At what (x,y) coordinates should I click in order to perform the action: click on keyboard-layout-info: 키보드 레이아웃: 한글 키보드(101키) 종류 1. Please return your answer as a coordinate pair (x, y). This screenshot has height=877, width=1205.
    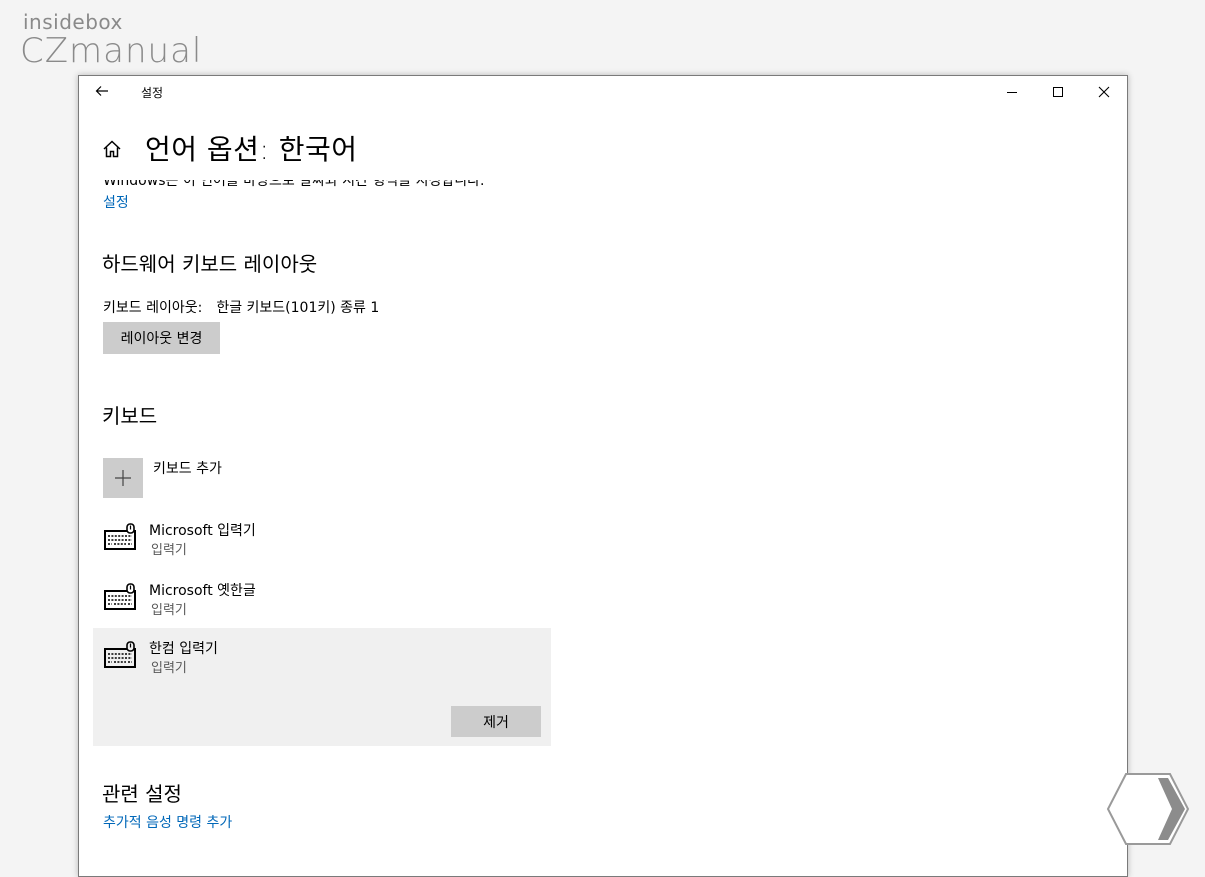
    Looking at the image, I should click on (241, 307).